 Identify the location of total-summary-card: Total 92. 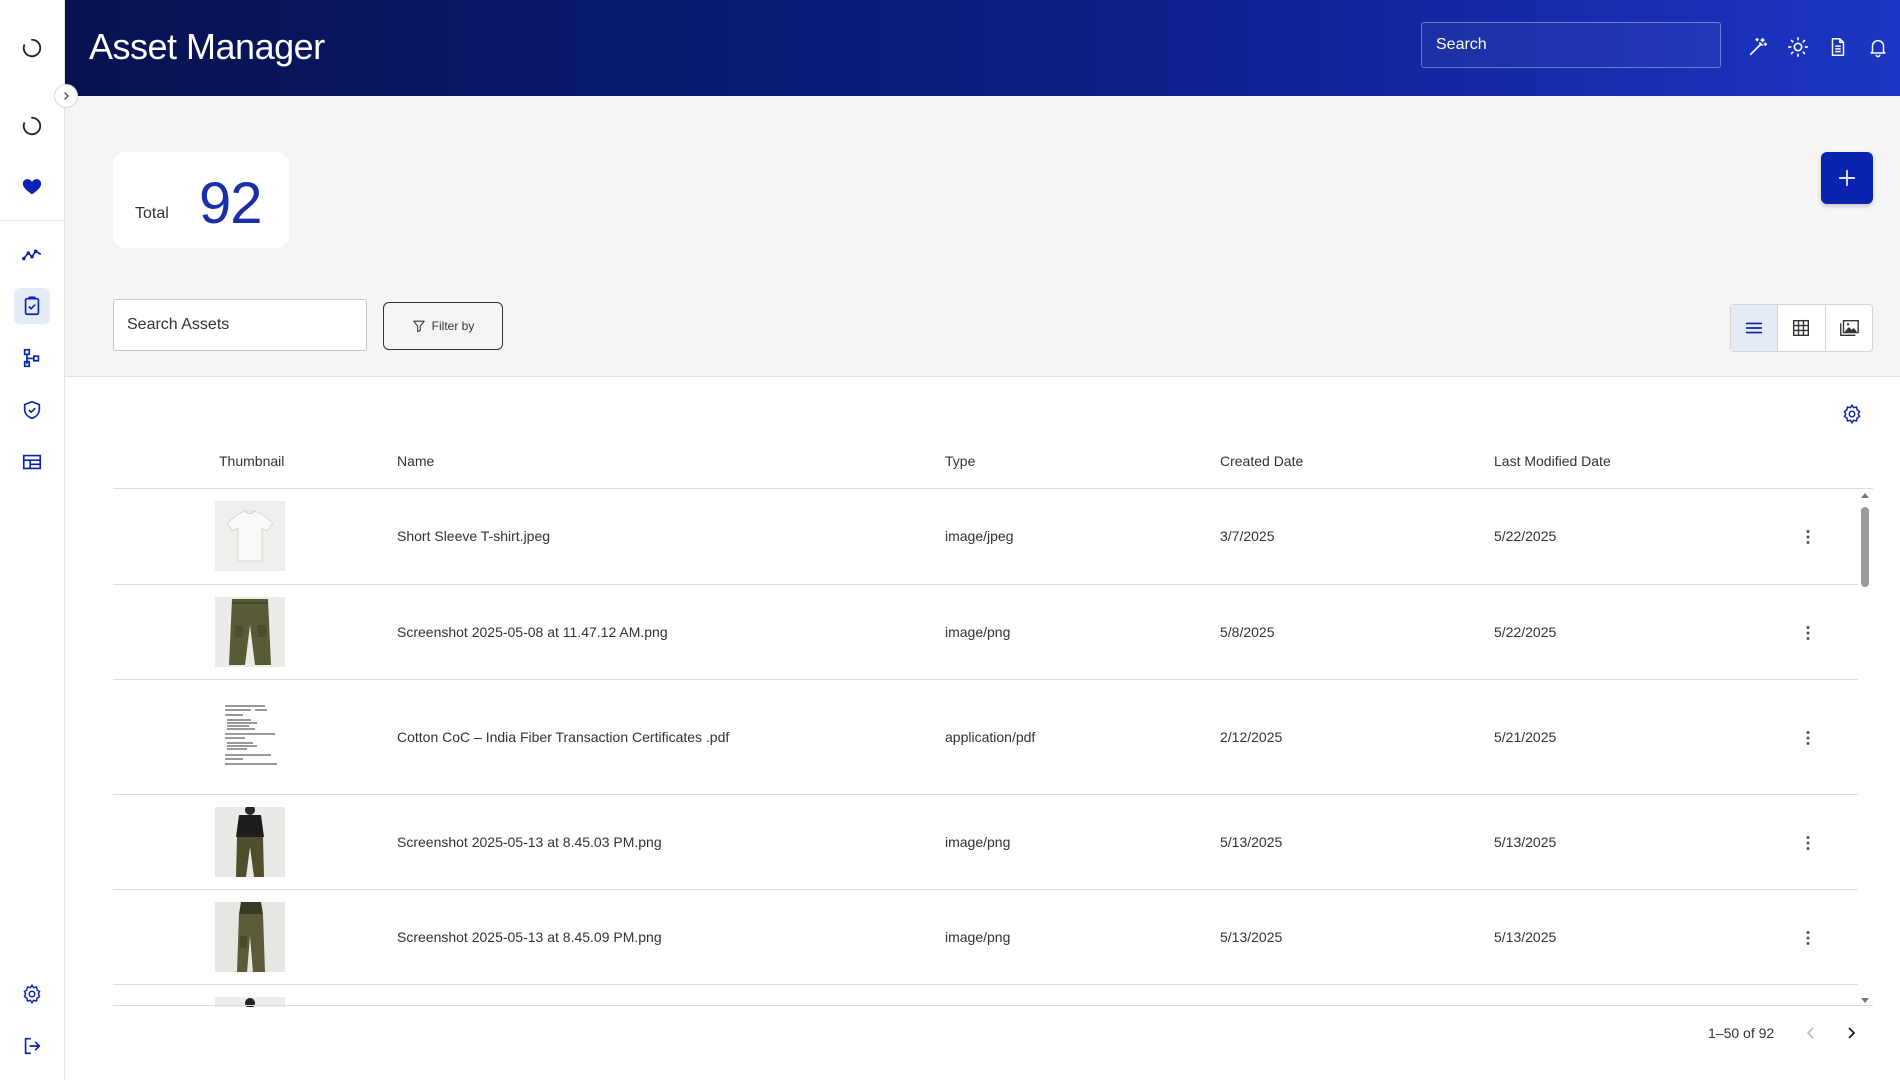
(201, 200).